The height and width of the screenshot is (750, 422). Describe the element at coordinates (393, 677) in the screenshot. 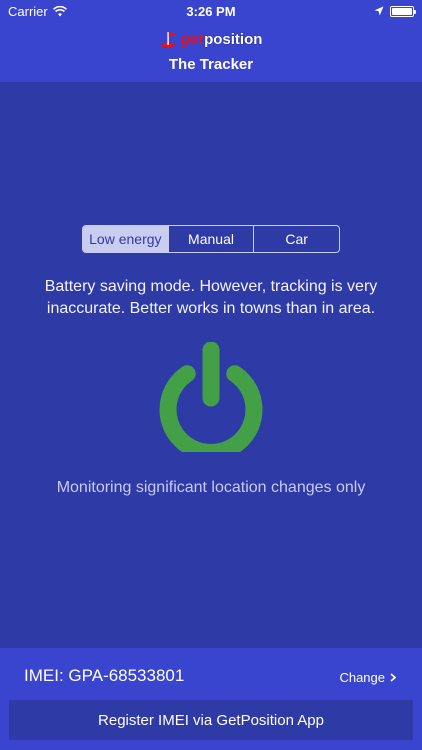

I see `chevron-right-icon` at that location.